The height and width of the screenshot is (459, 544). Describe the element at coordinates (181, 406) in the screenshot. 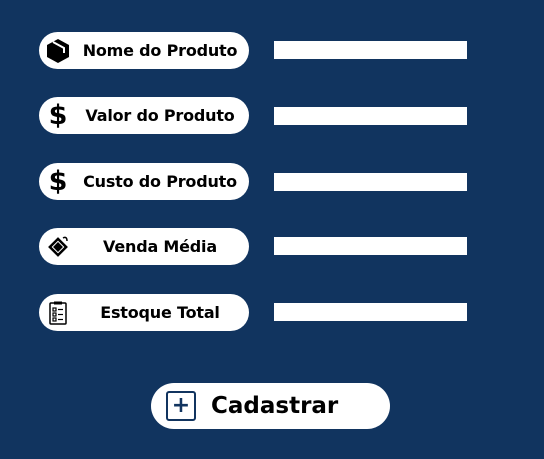

I see `plus-icon: +` at that location.